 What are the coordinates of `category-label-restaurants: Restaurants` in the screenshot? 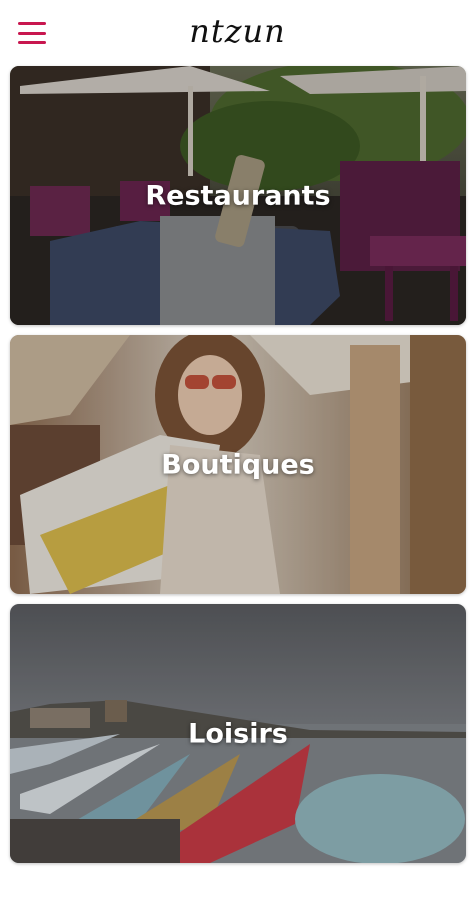 It's located at (238, 195).